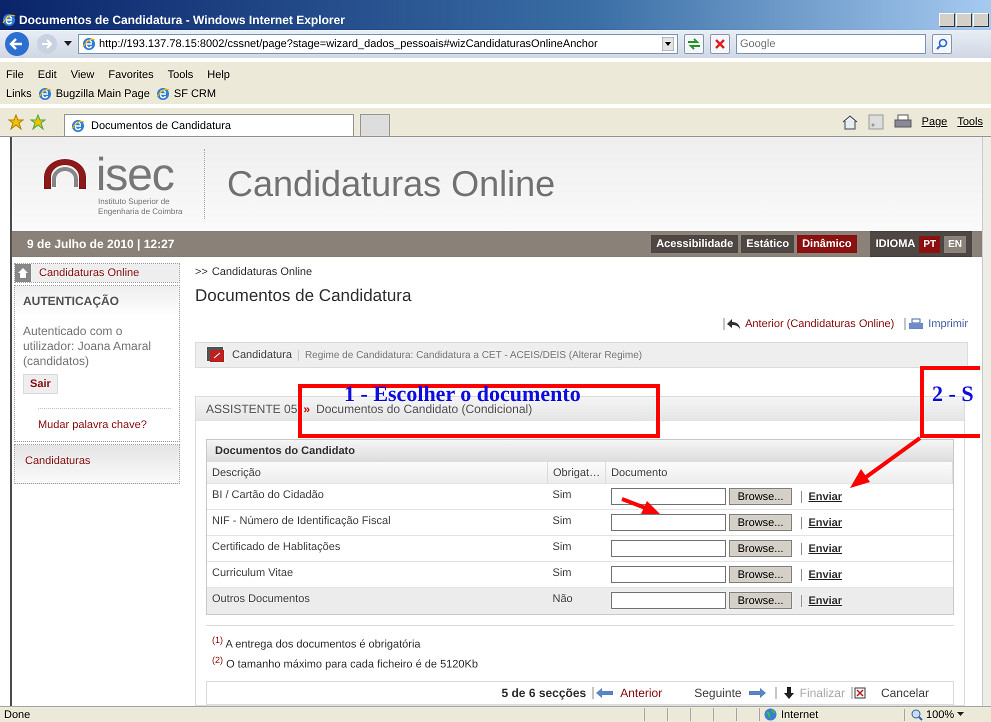 The height and width of the screenshot is (722, 991). Describe the element at coordinates (948, 324) in the screenshot. I see `print-link: Imprimir` at that location.